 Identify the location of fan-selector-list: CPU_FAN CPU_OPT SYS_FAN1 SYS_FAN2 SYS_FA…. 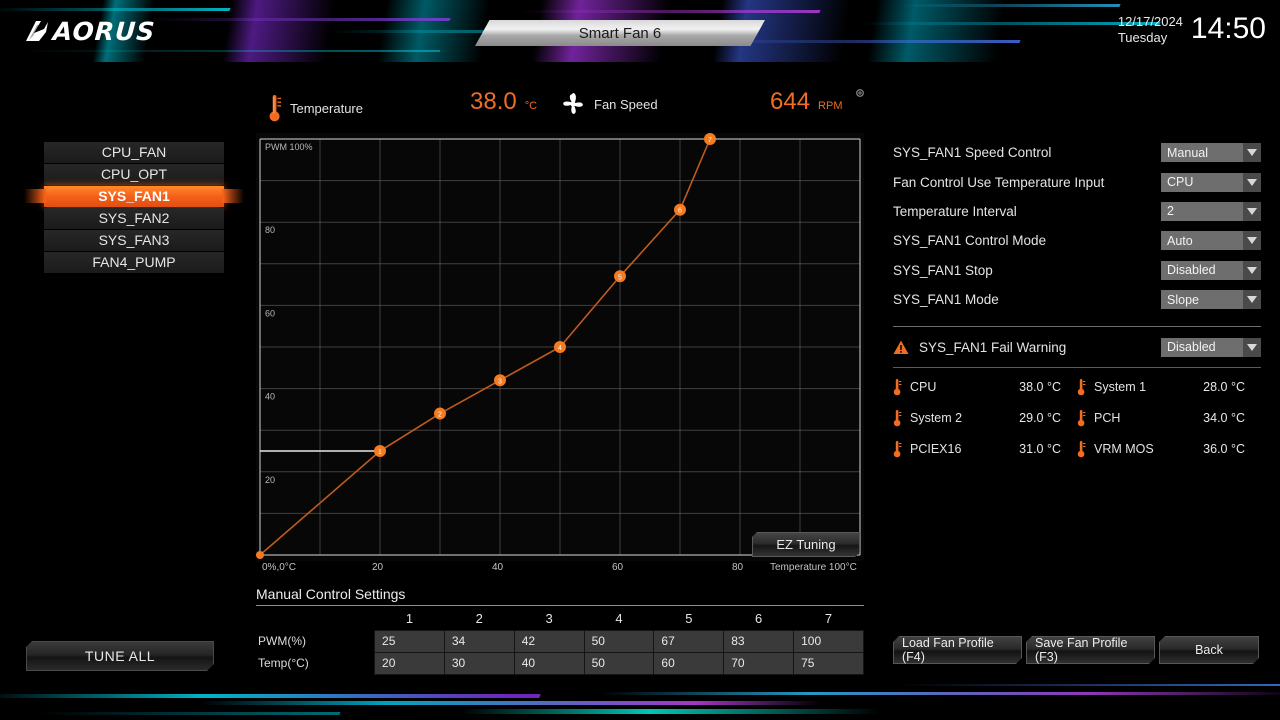
(134, 208).